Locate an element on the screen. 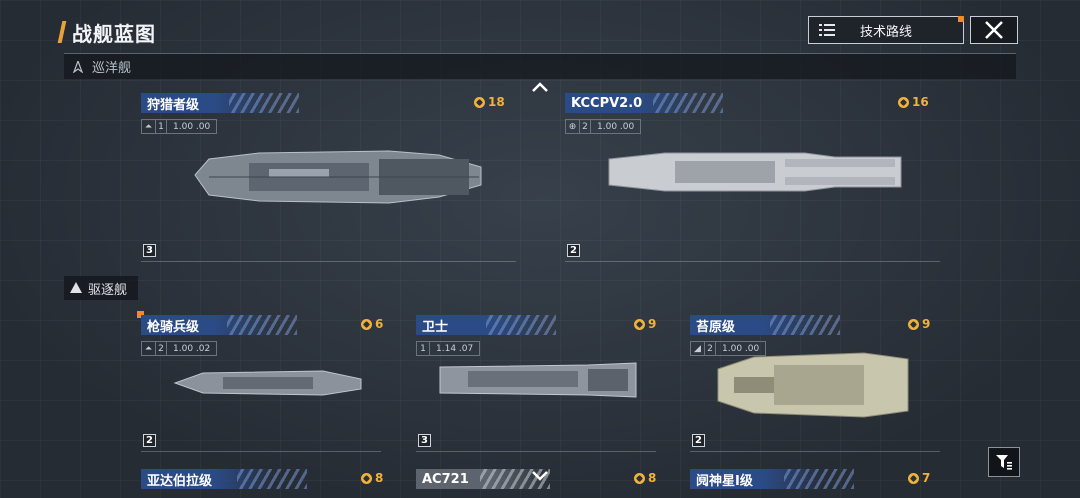 This screenshot has width=1080, height=498. ship-name: 狩猎者级 is located at coordinates (173, 105).